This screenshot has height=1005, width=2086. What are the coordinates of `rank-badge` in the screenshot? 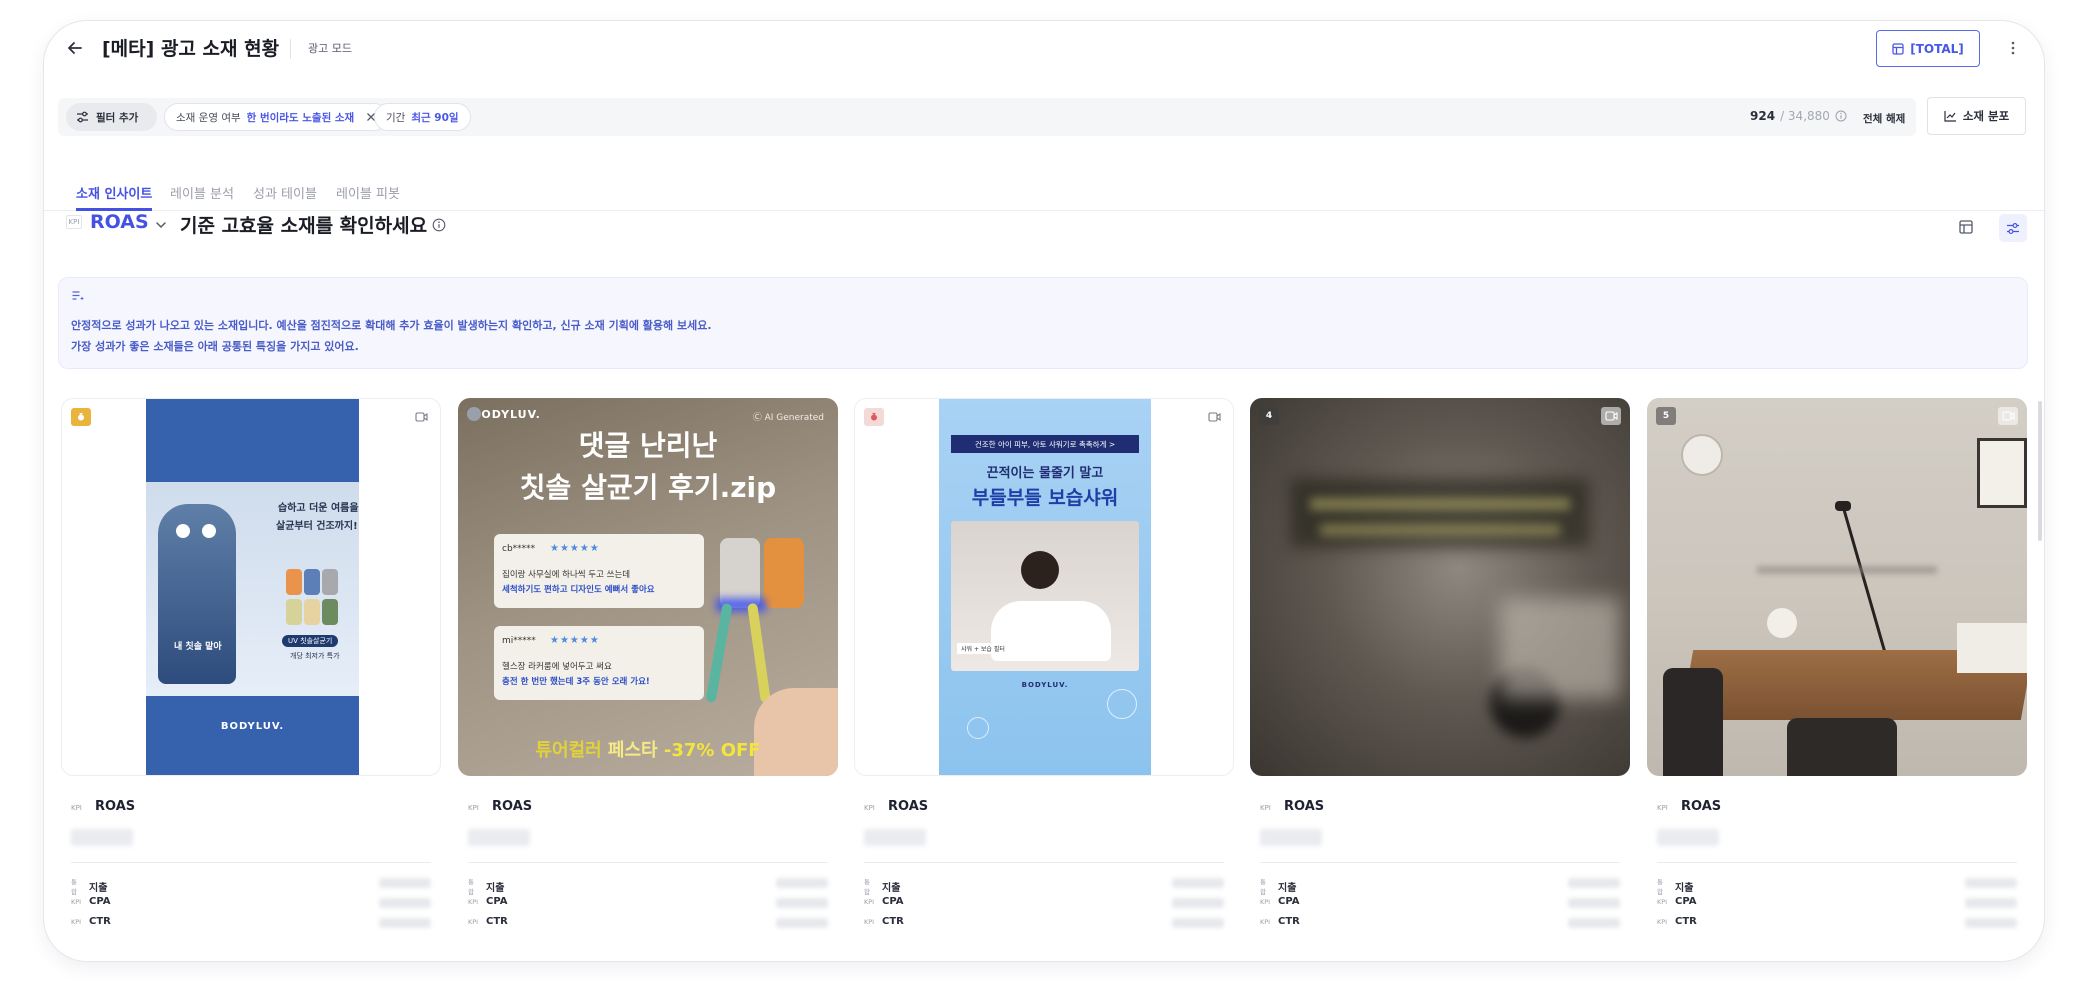 It's located at (874, 417).